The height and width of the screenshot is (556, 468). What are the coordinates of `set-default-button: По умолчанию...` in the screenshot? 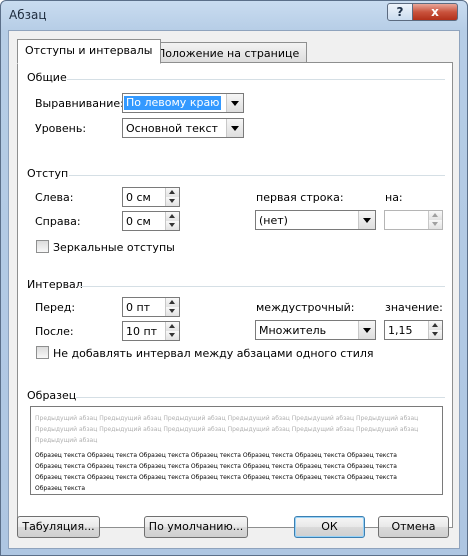 It's located at (196, 527).